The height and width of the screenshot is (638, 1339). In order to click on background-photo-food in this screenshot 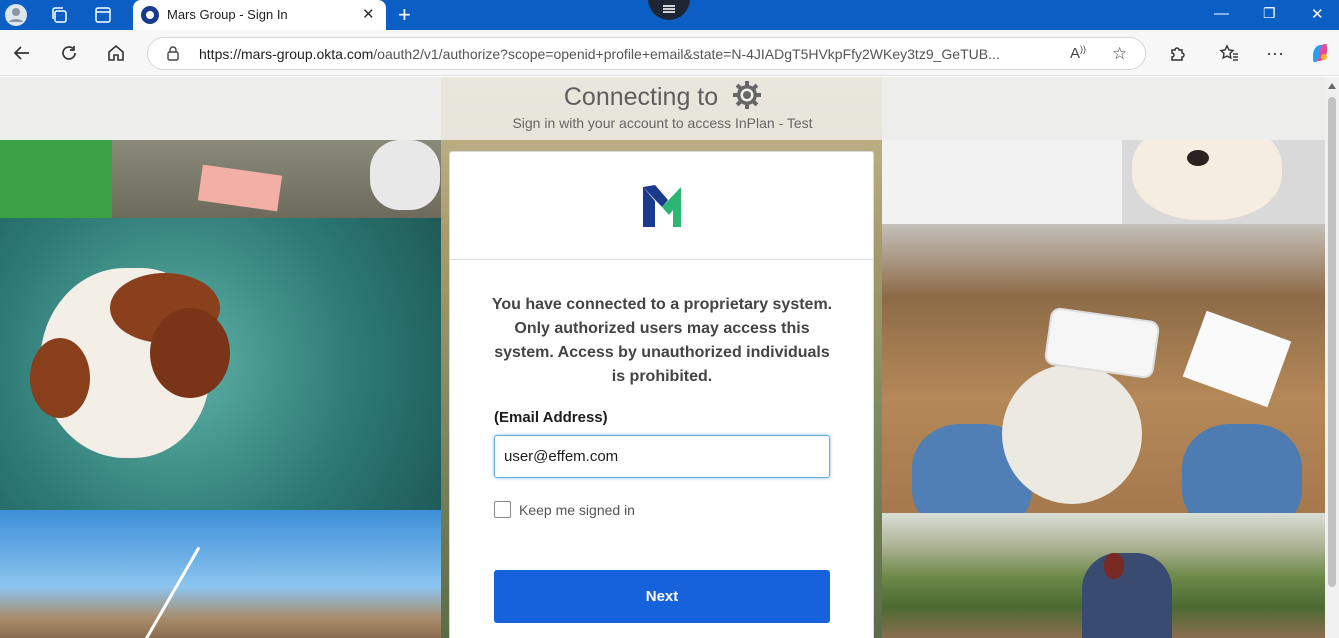, I will do `click(1103, 368)`.